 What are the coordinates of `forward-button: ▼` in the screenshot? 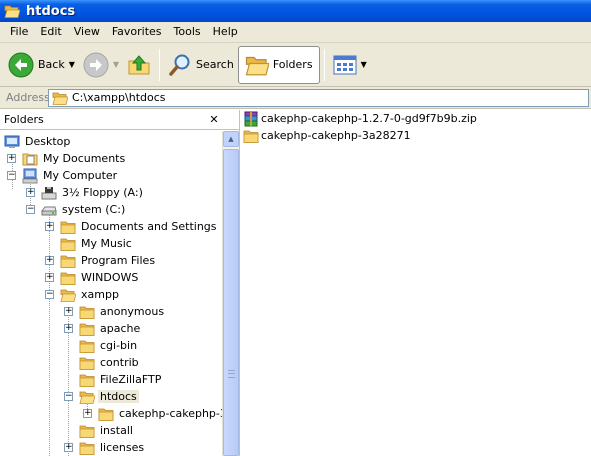 It's located at (101, 65).